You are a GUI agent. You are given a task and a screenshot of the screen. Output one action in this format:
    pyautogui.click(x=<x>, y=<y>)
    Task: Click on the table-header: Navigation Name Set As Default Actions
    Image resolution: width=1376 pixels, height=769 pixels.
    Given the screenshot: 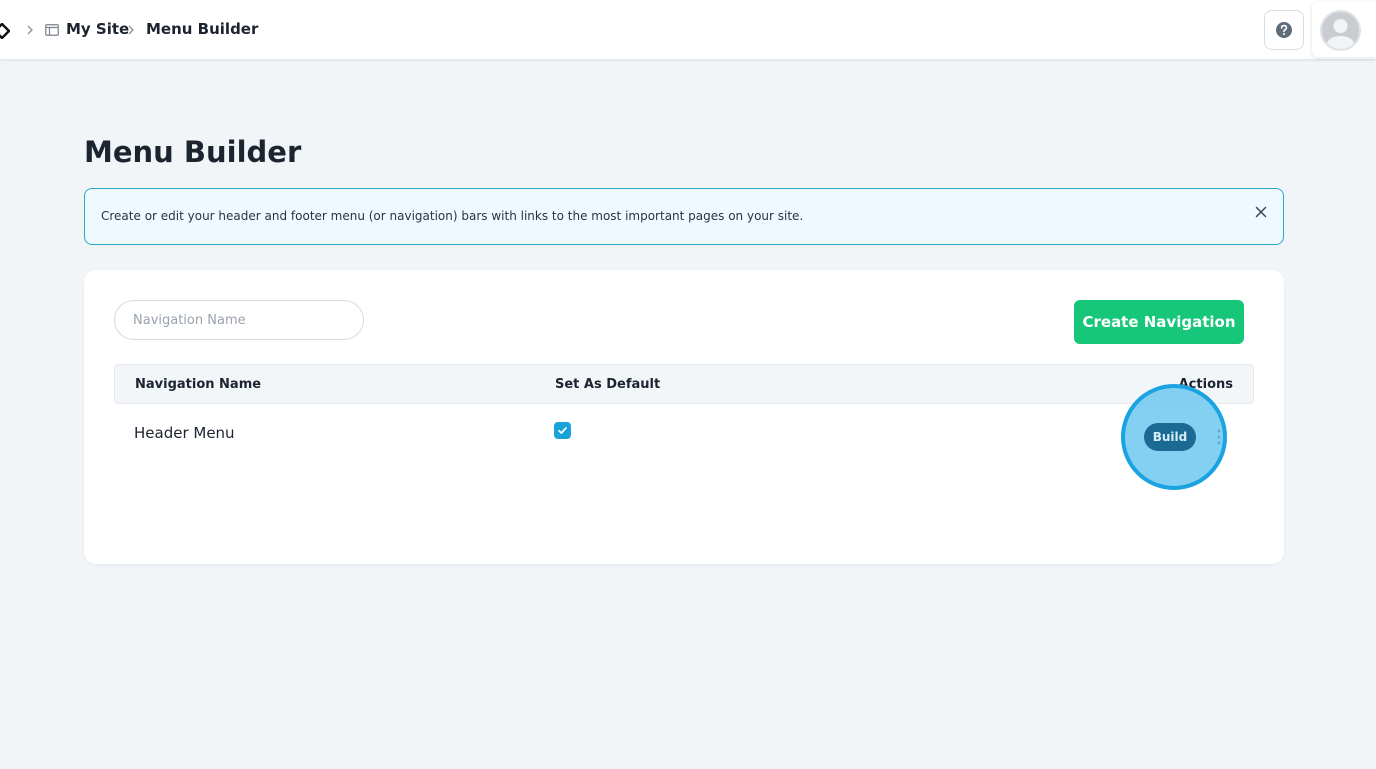 What is the action you would take?
    pyautogui.click(x=684, y=384)
    